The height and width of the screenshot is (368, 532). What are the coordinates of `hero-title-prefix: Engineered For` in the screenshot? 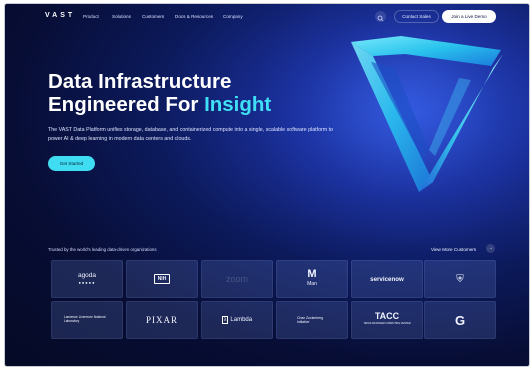 It's located at (126, 104).